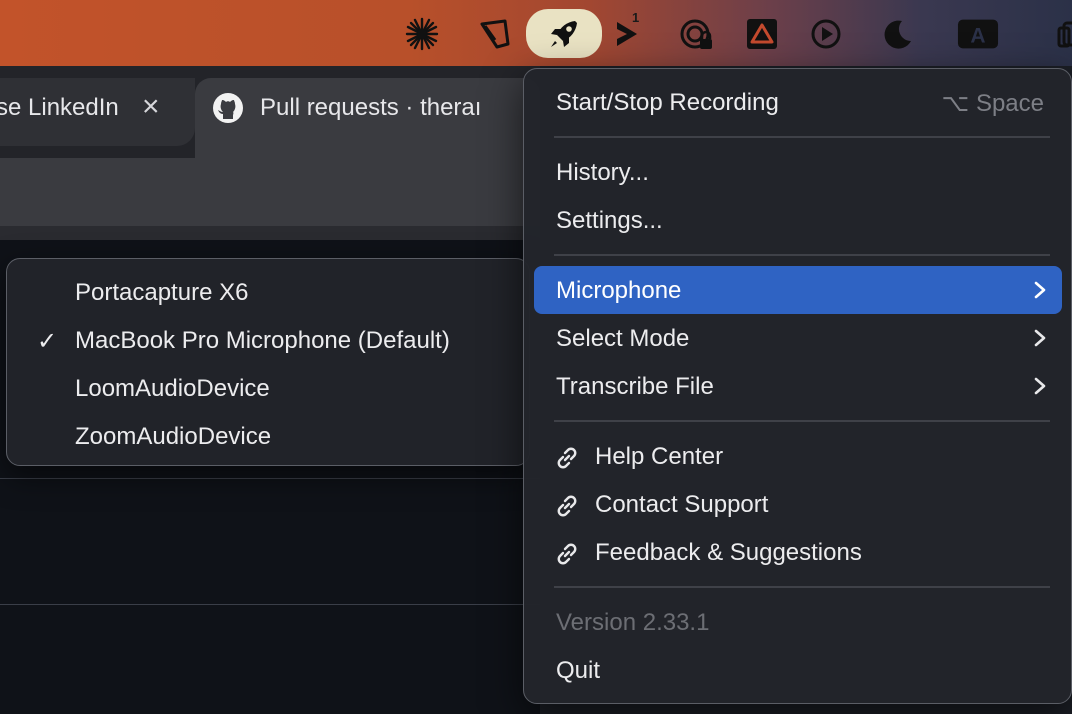  What do you see at coordinates (422, 34) in the screenshot?
I see `asterisk-icon` at bounding box center [422, 34].